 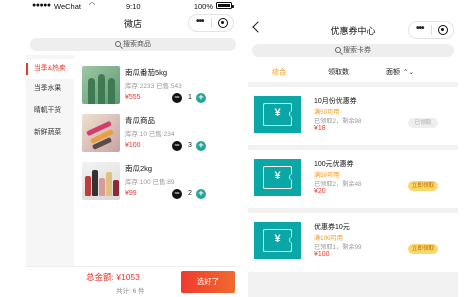 I want to click on coupon-amount: ¥18, so click(x=320, y=128).